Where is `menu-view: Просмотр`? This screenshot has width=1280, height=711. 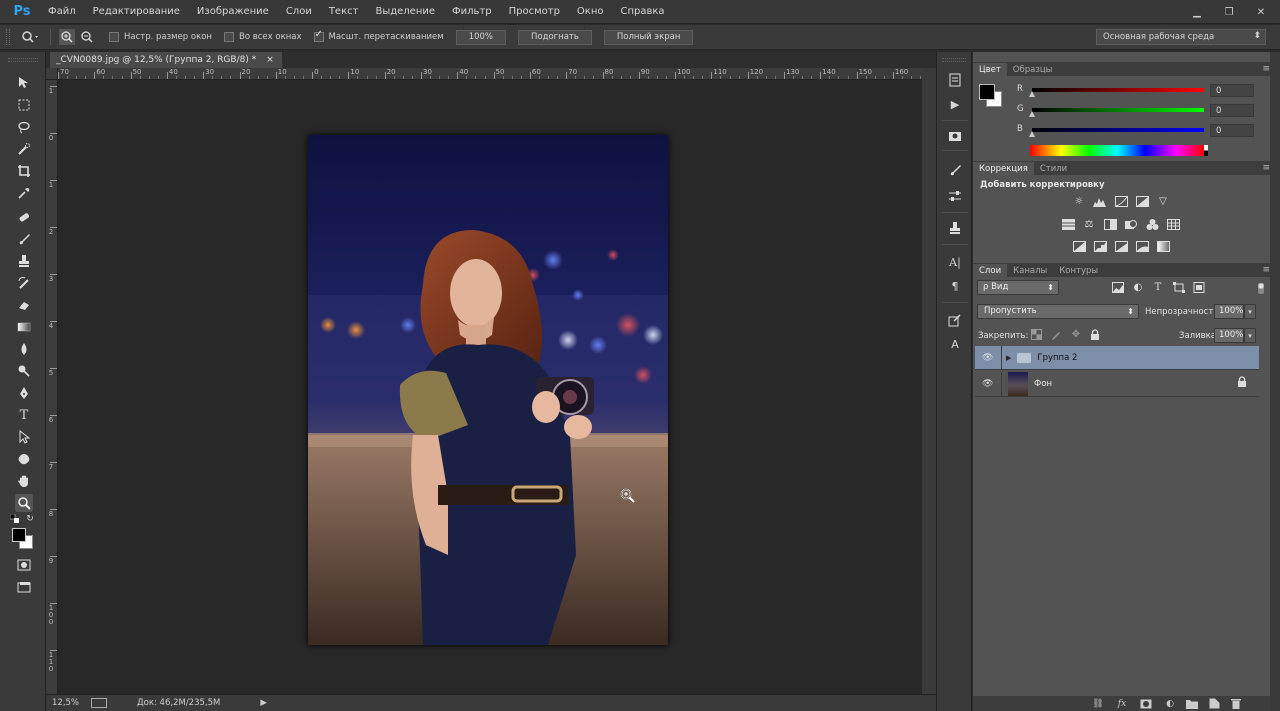 menu-view: Просмотр is located at coordinates (534, 11).